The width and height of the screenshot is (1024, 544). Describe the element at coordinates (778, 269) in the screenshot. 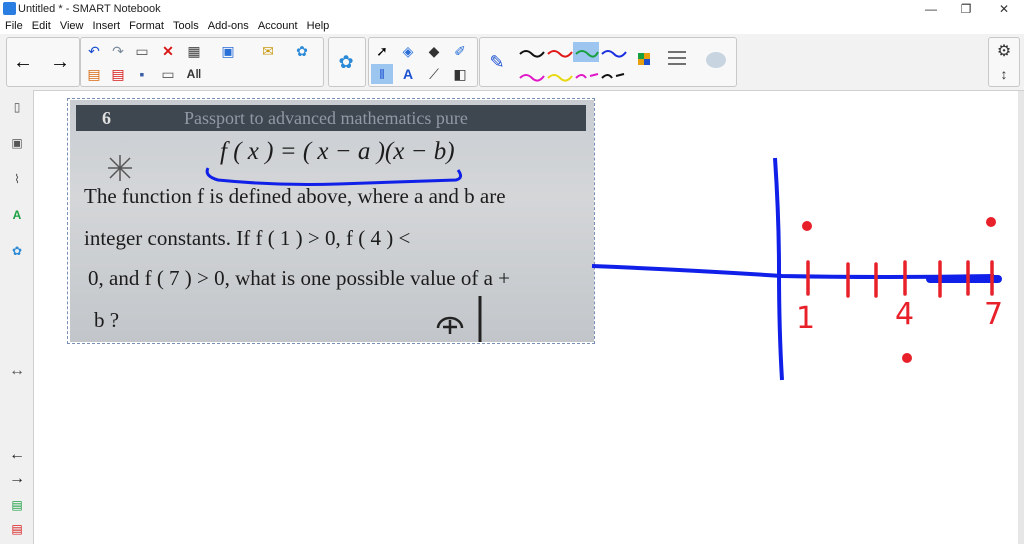

I see `vertical-axis` at that location.